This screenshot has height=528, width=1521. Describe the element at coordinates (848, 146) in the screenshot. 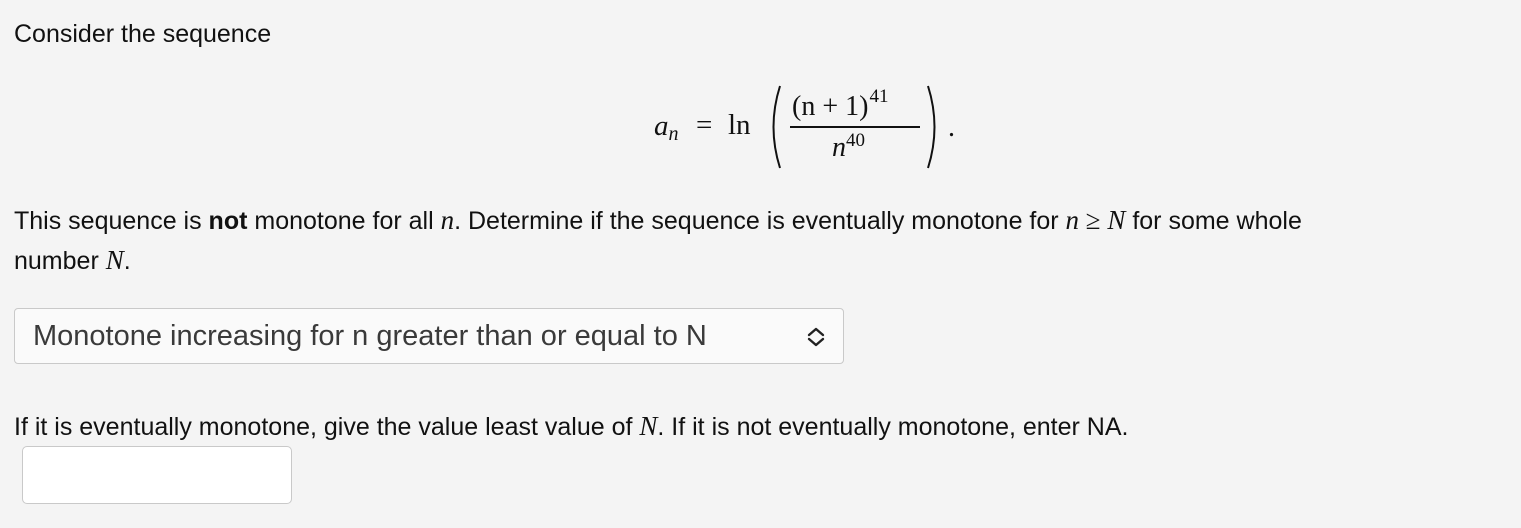

I see `formula-denominator: n40` at that location.